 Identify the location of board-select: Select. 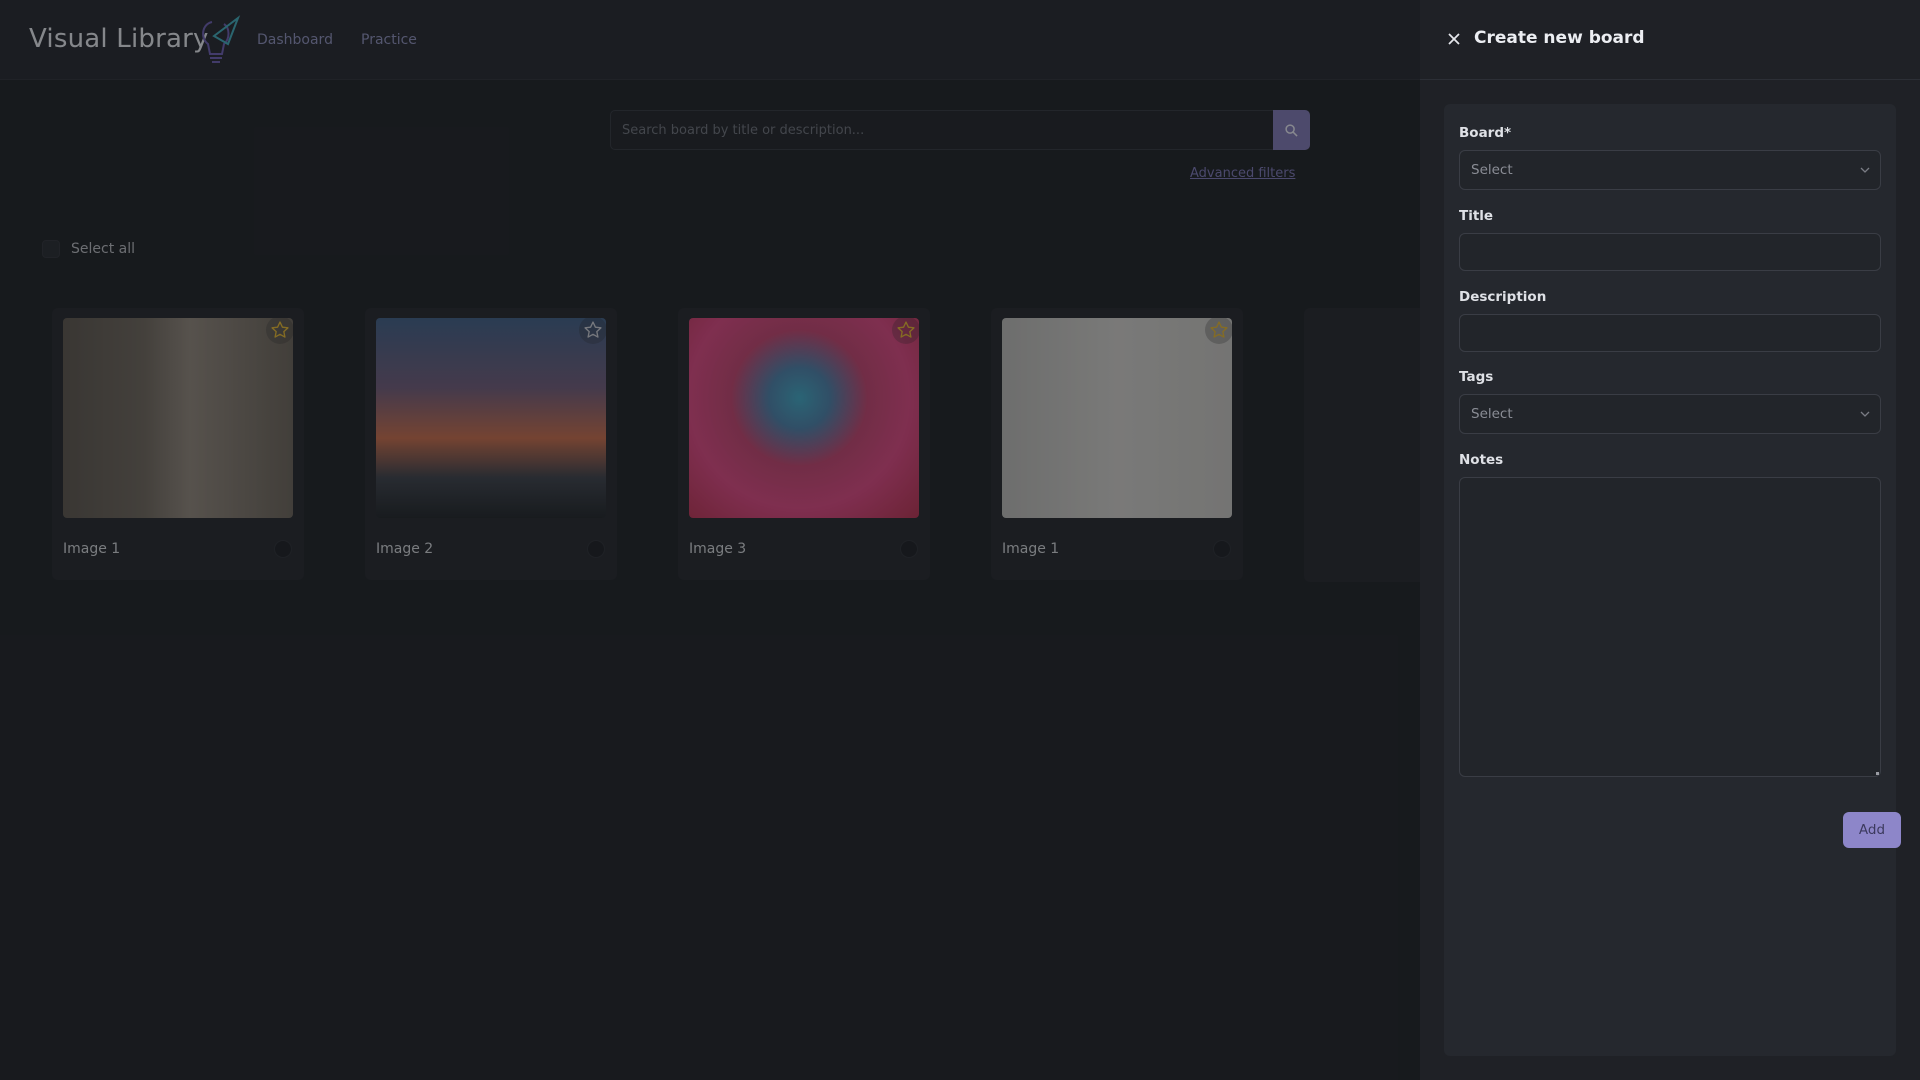
(1670, 170).